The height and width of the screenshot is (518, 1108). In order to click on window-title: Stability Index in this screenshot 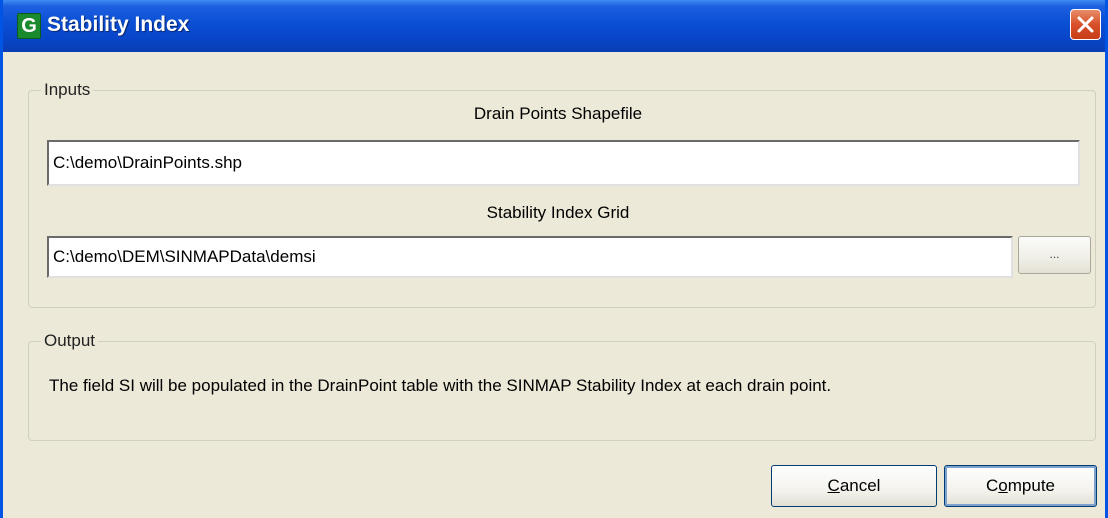, I will do `click(118, 24)`.